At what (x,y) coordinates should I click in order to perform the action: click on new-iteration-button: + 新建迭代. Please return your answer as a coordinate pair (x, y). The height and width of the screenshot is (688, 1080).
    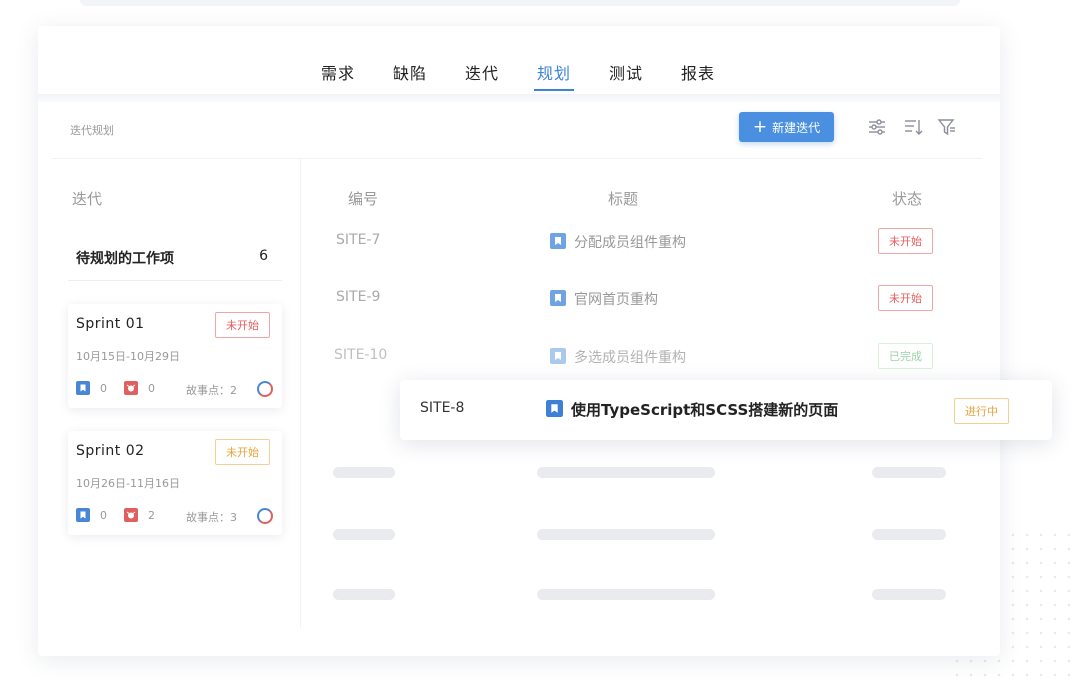
    Looking at the image, I should click on (786, 127).